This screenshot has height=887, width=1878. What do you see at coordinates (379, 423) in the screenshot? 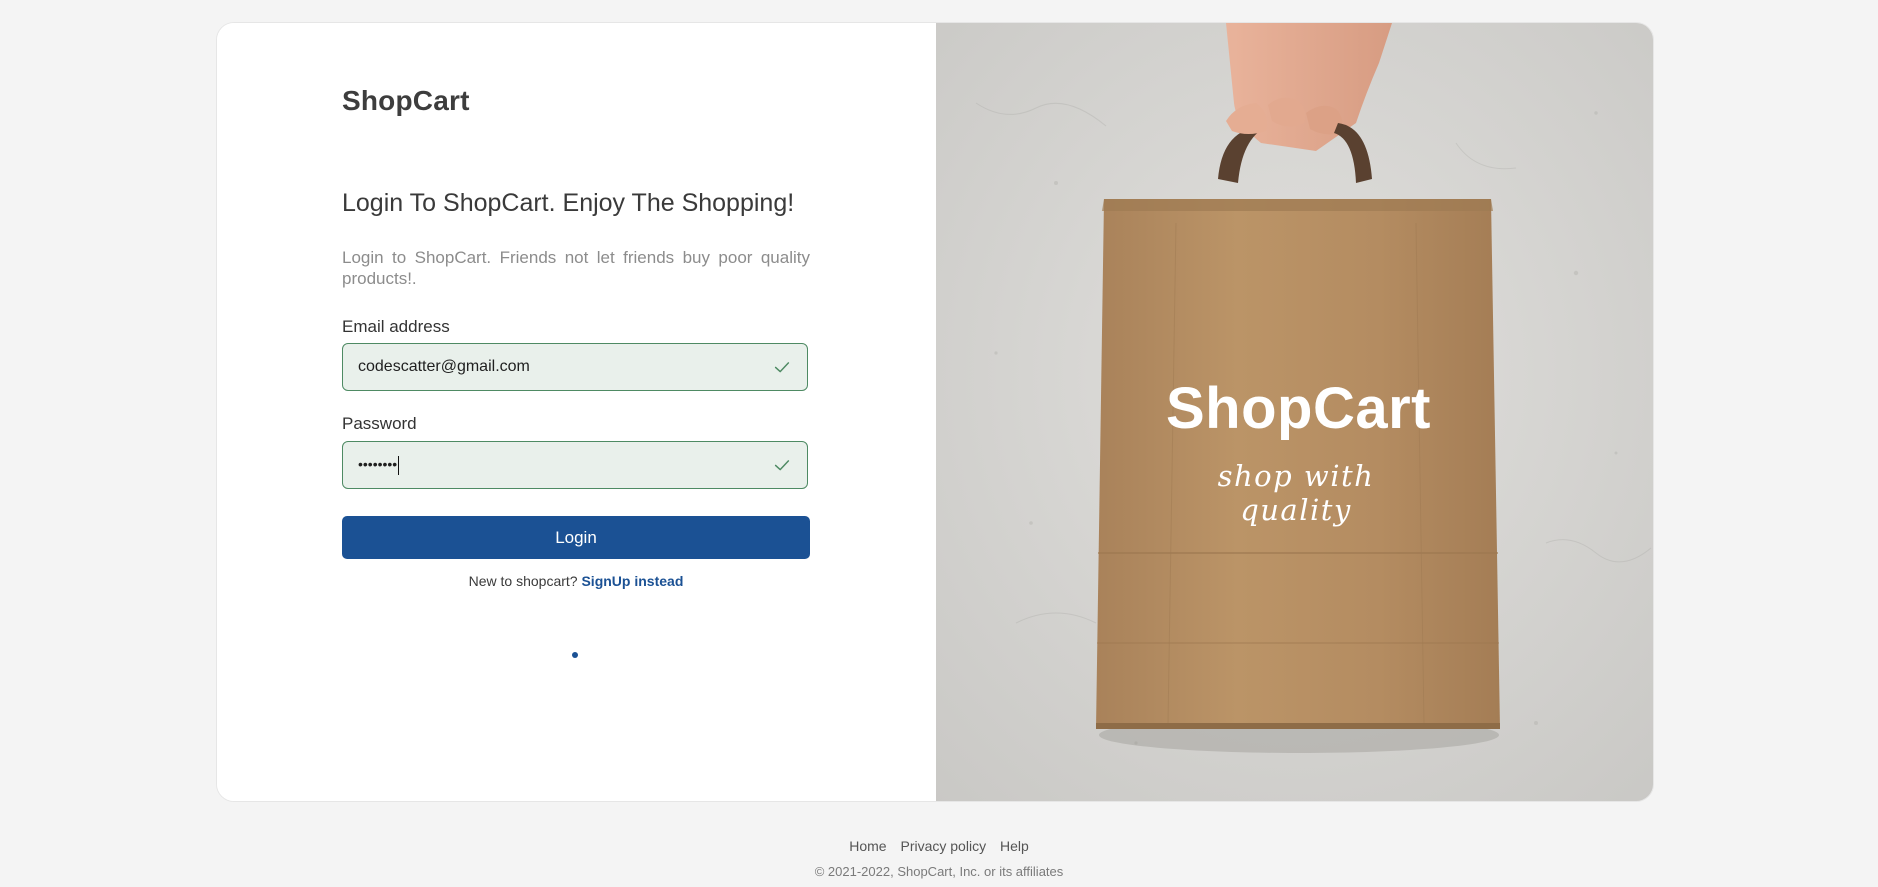
I see `password-label: Password` at bounding box center [379, 423].